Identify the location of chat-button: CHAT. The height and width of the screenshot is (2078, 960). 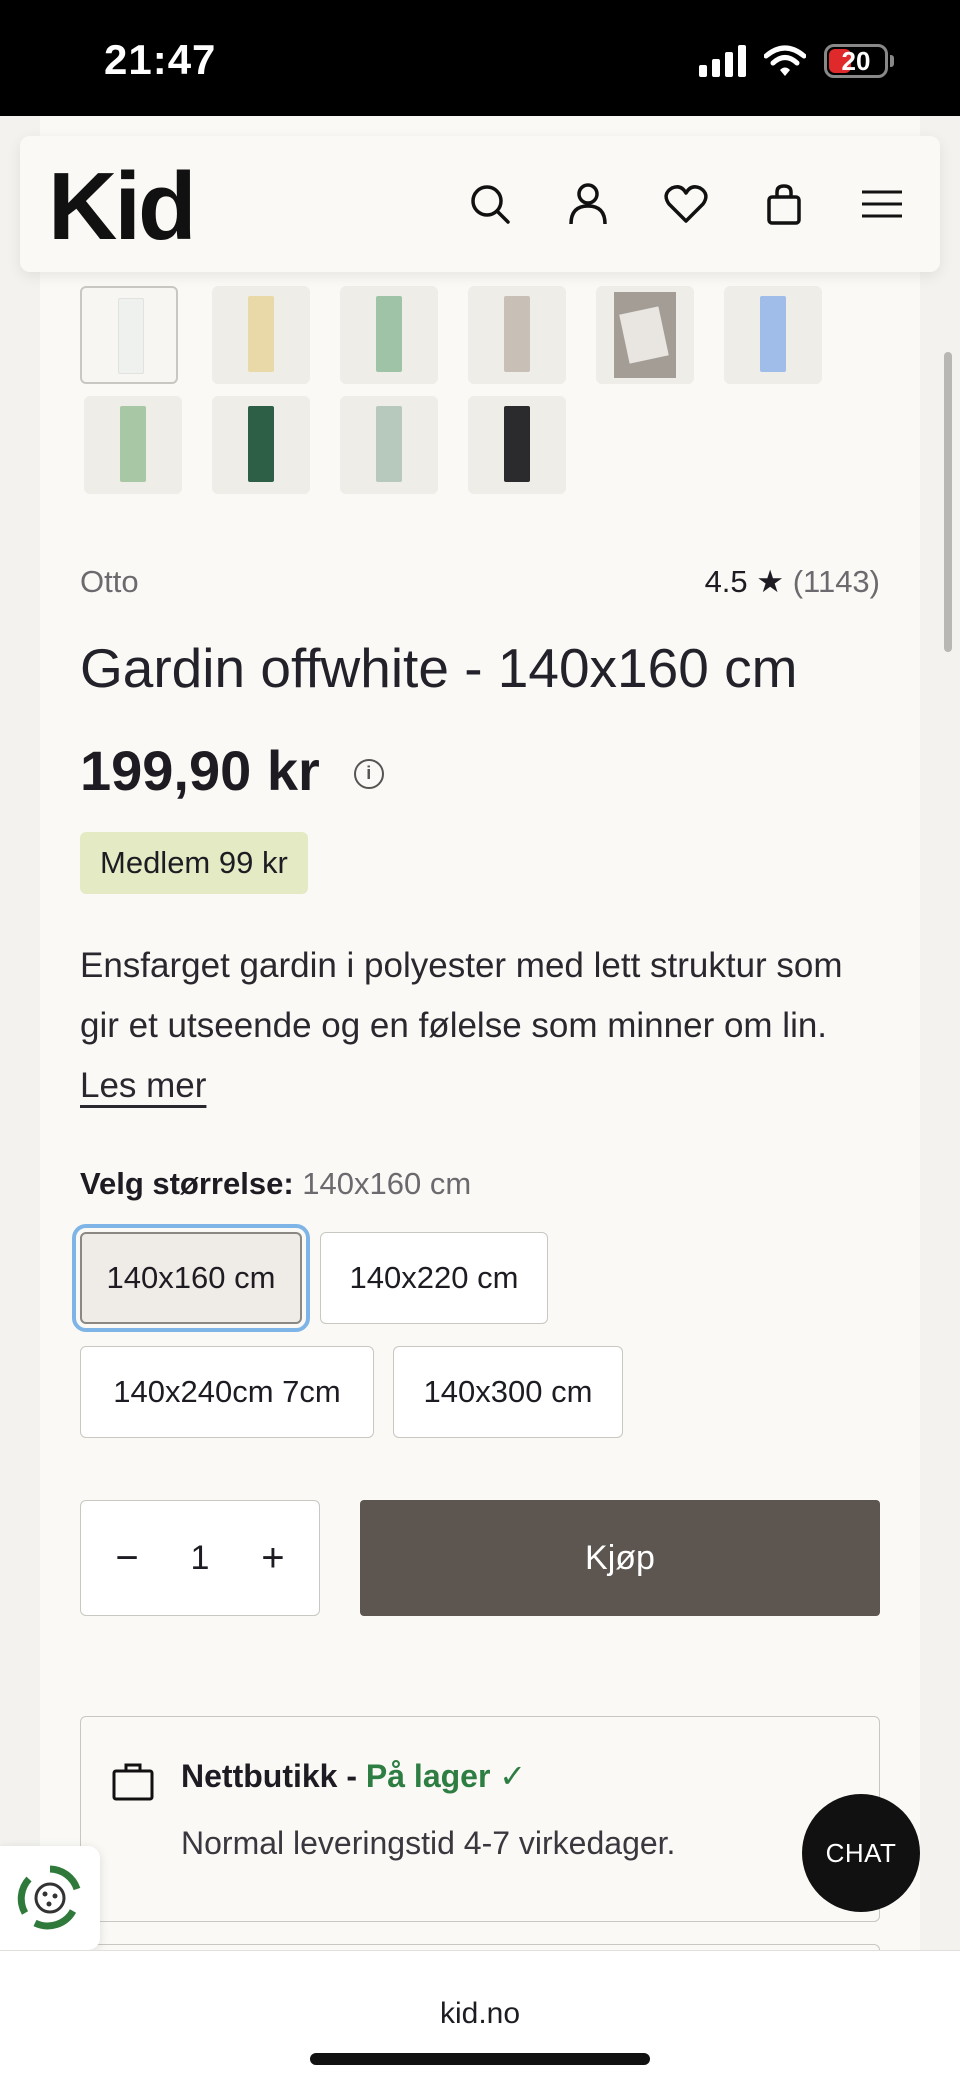
(861, 1853).